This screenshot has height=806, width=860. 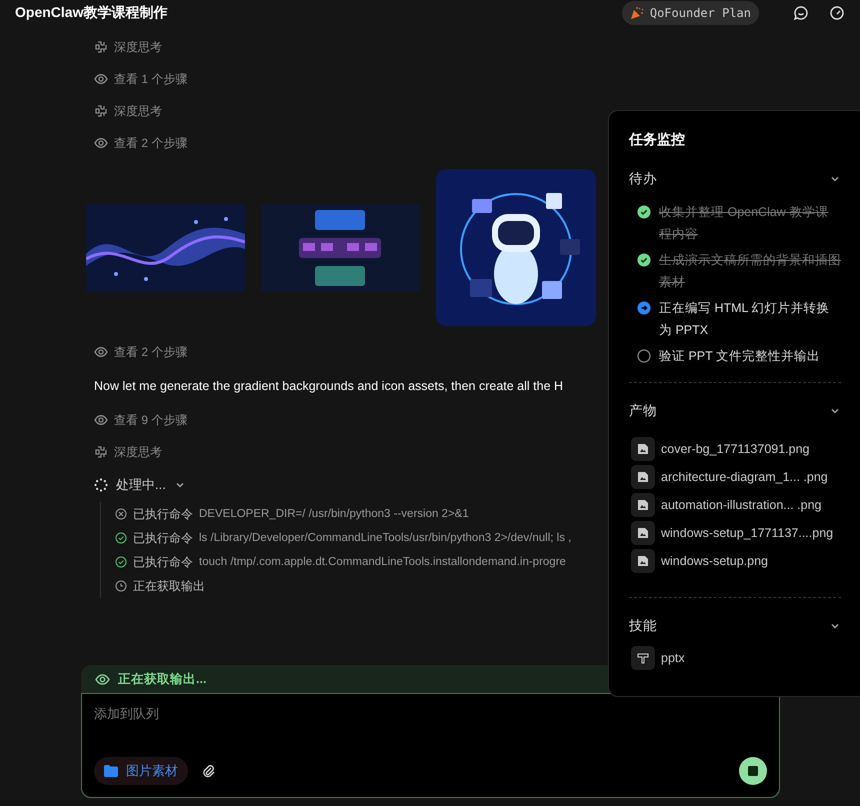 I want to click on file-item: windows-setup.png, so click(x=735, y=561).